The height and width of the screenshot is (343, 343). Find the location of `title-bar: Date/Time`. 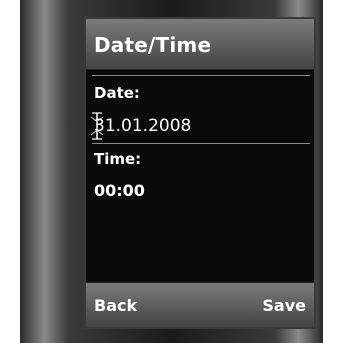

title-bar: Date/Time is located at coordinates (200, 44).